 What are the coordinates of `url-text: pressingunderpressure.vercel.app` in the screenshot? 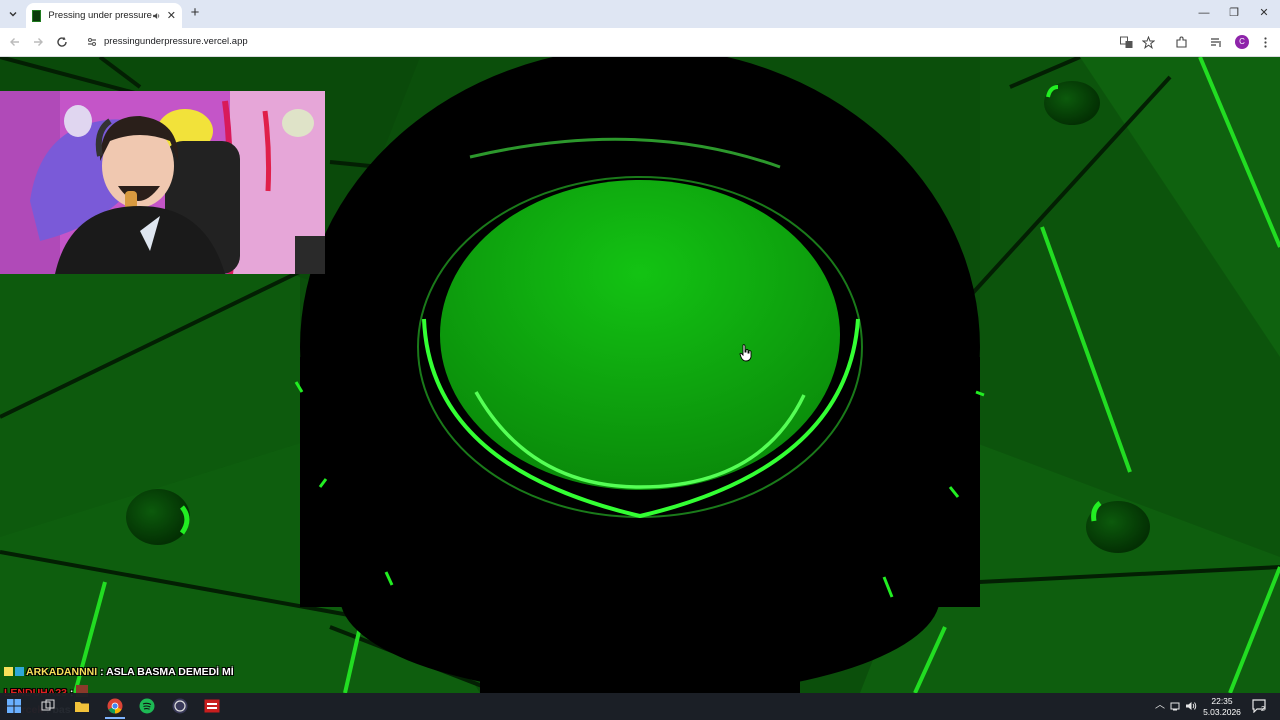 It's located at (176, 41).